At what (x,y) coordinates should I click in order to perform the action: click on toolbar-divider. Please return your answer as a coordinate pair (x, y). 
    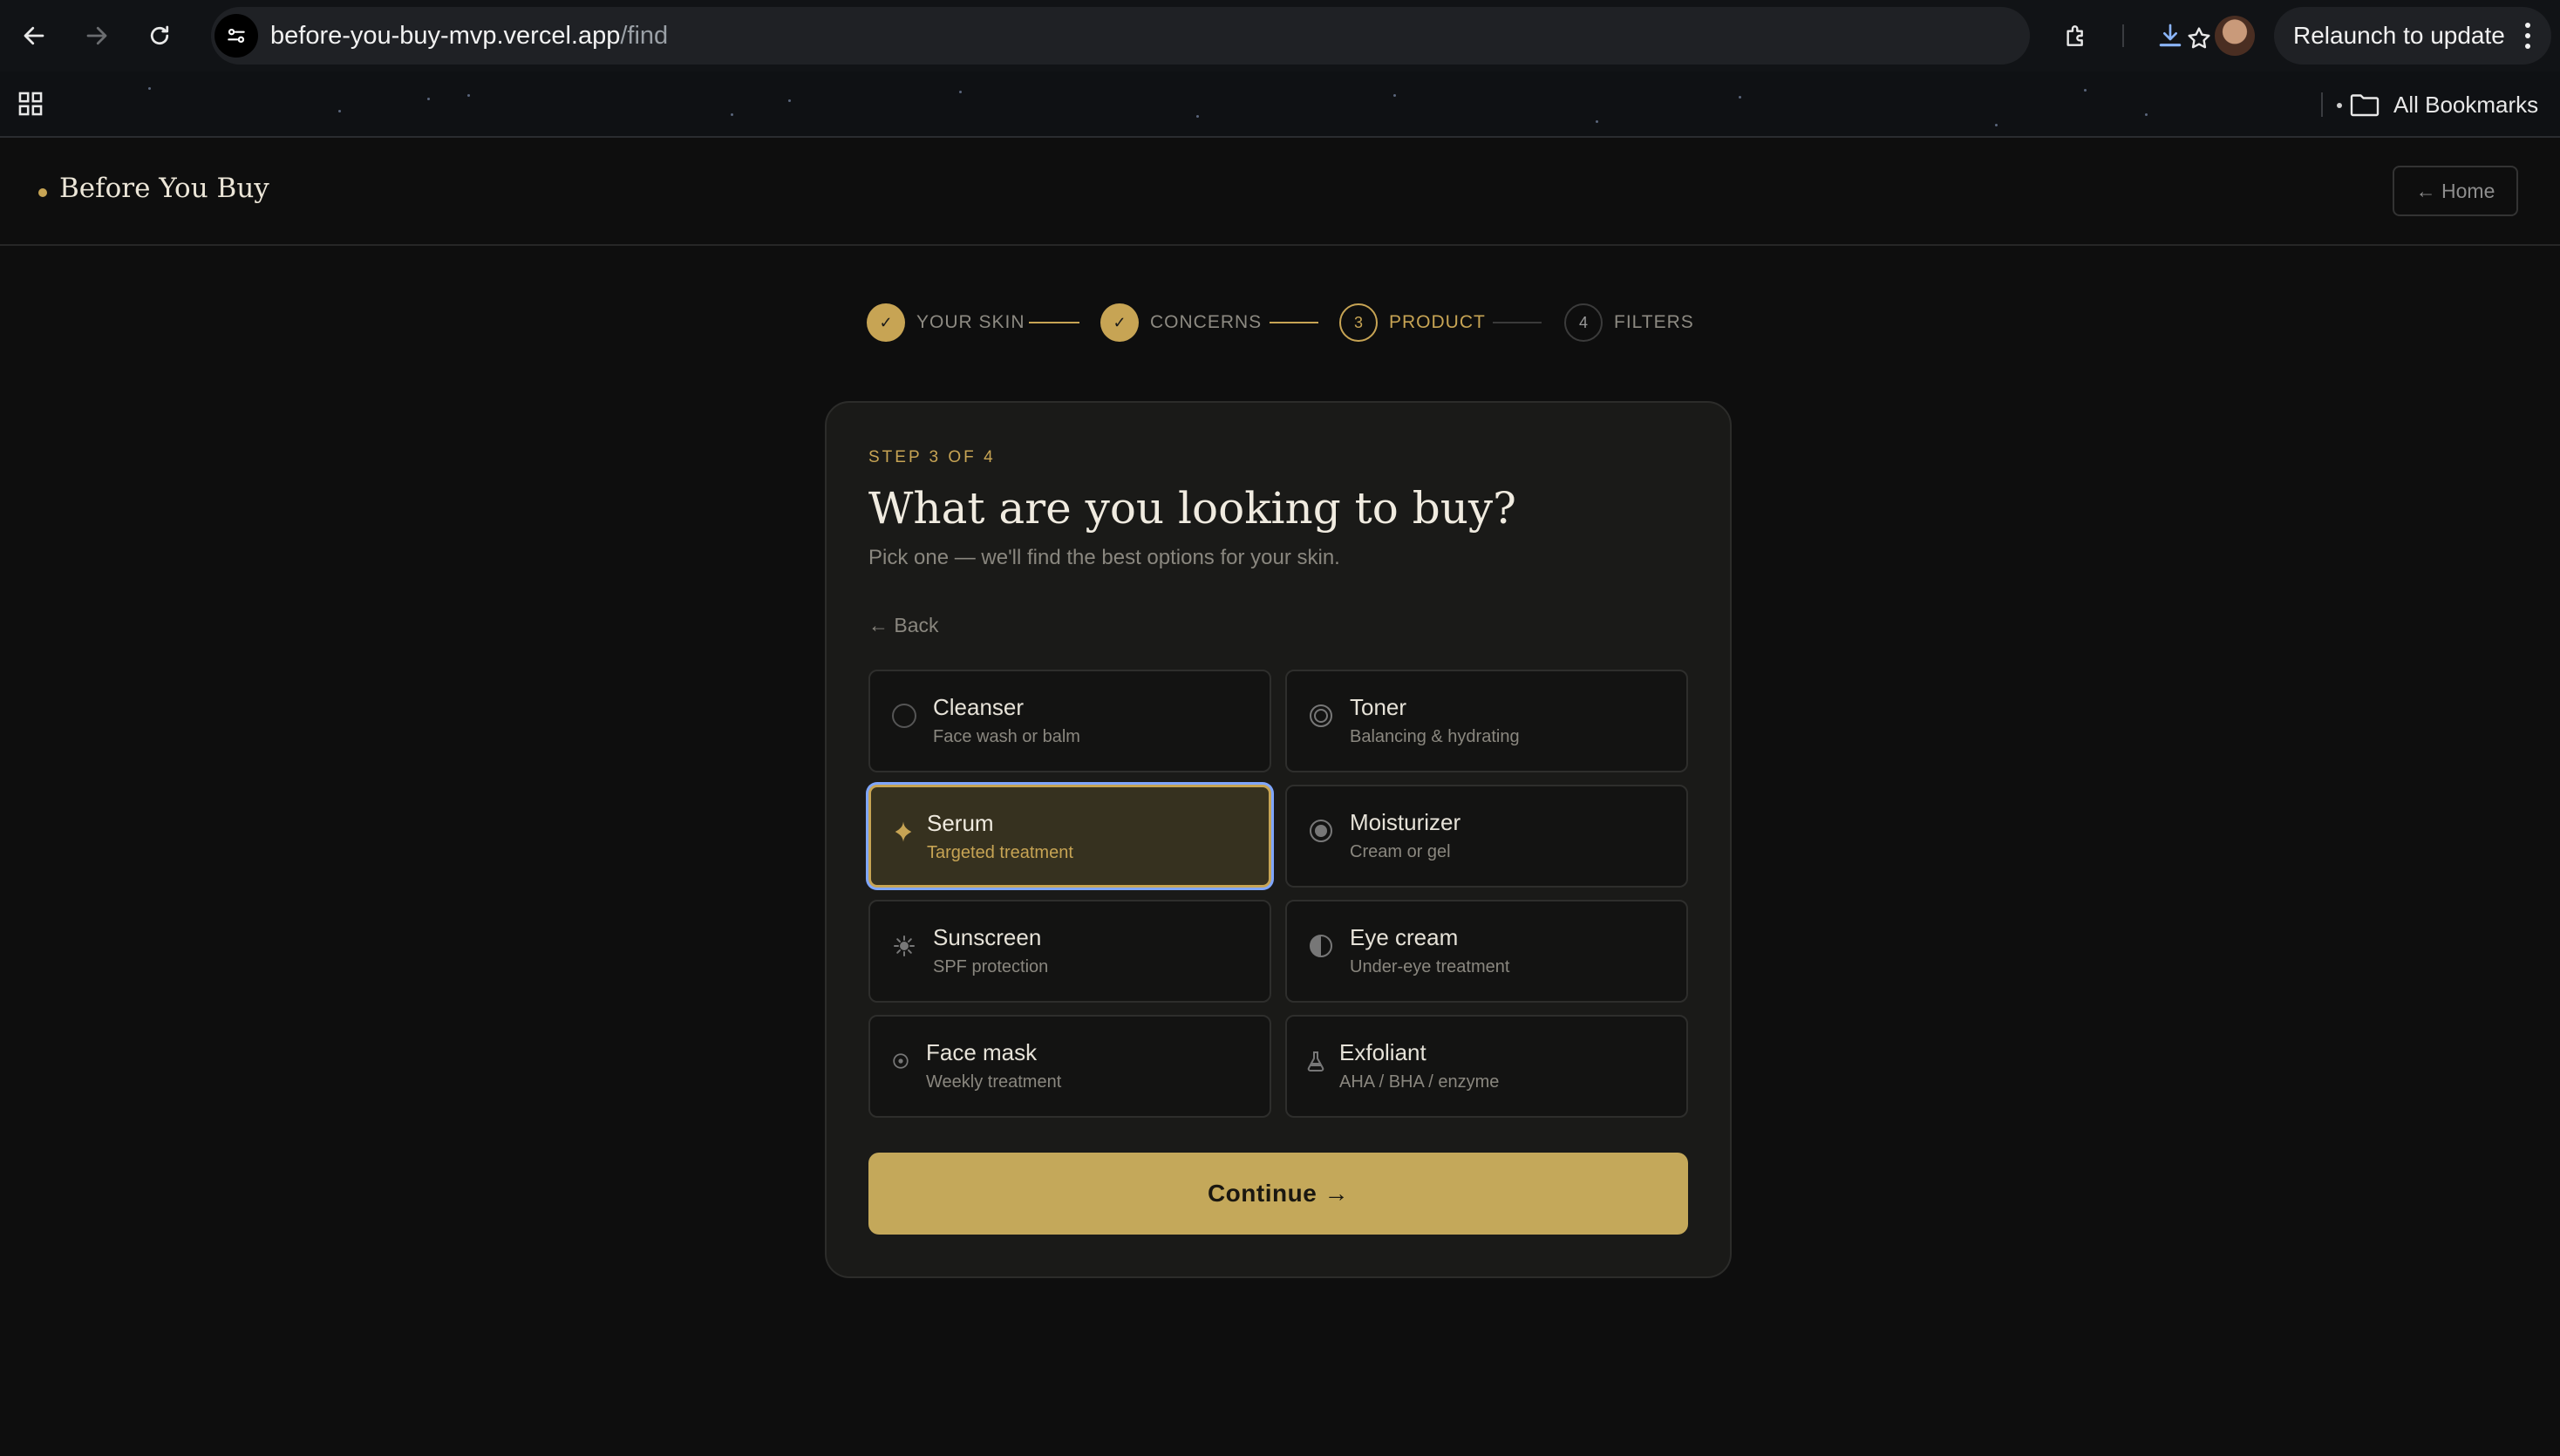
    Looking at the image, I should click on (2123, 35).